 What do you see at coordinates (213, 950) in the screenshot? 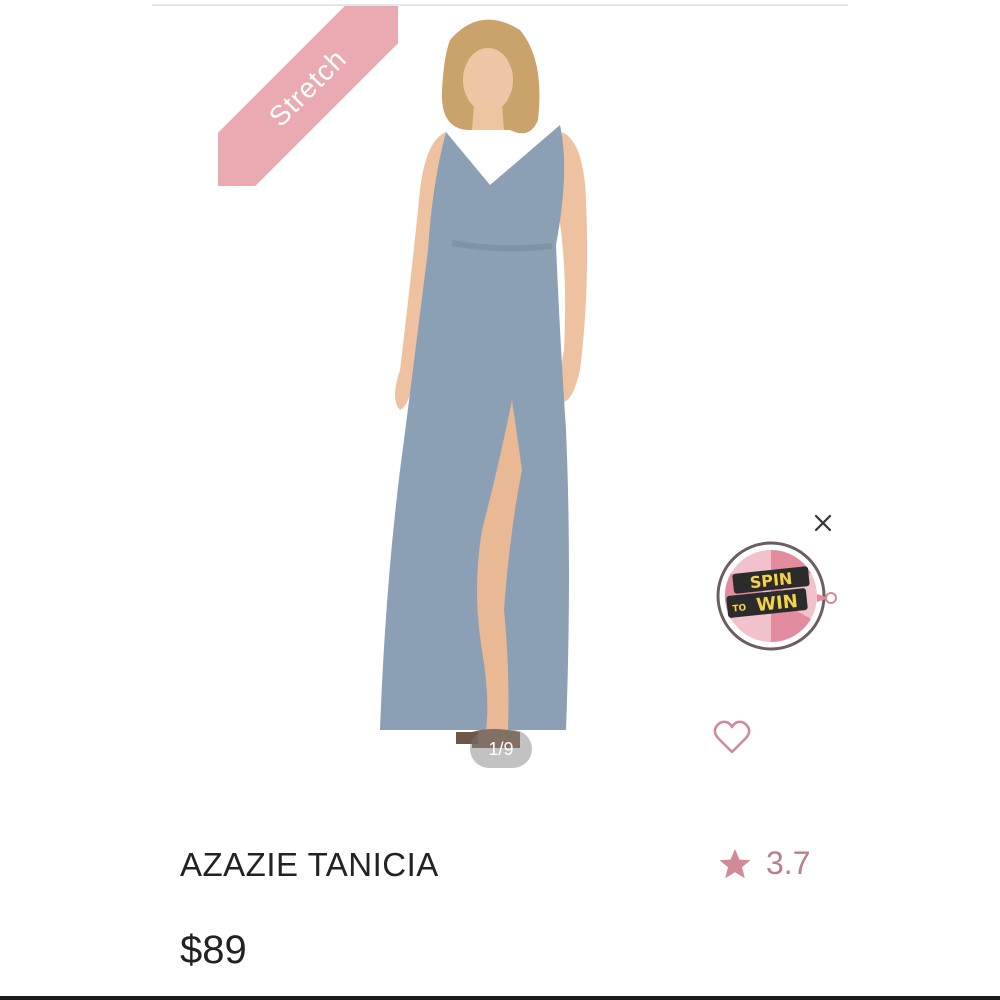
I see `product-price: $89` at bounding box center [213, 950].